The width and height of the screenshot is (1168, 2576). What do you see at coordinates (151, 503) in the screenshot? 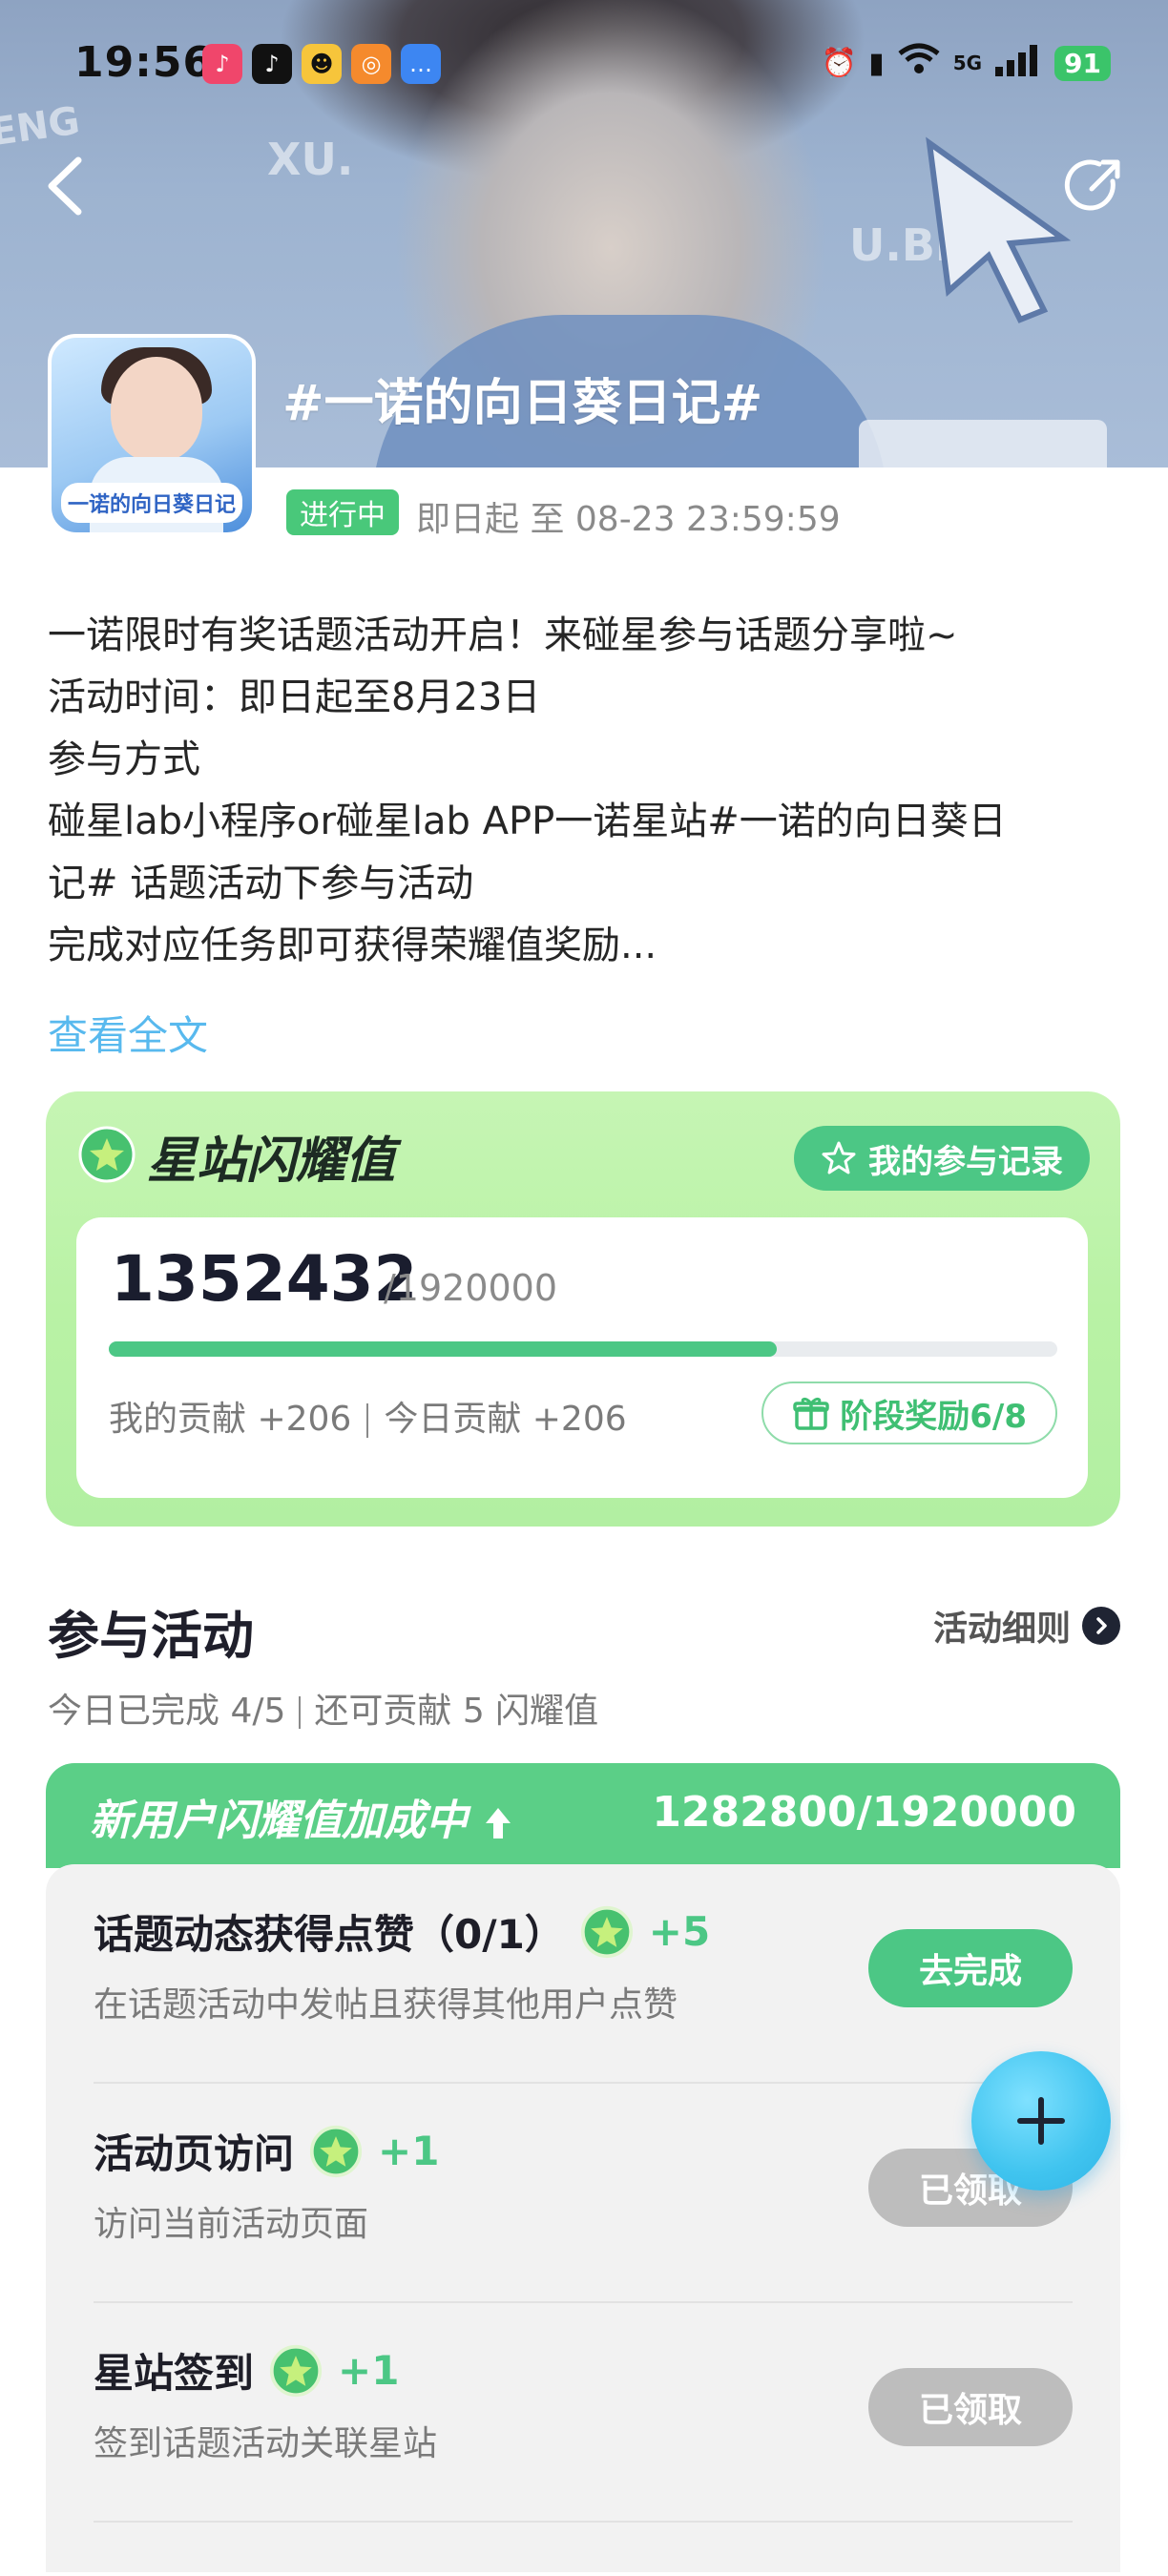
I see `avatar-caption: 一诺的向日葵日记` at bounding box center [151, 503].